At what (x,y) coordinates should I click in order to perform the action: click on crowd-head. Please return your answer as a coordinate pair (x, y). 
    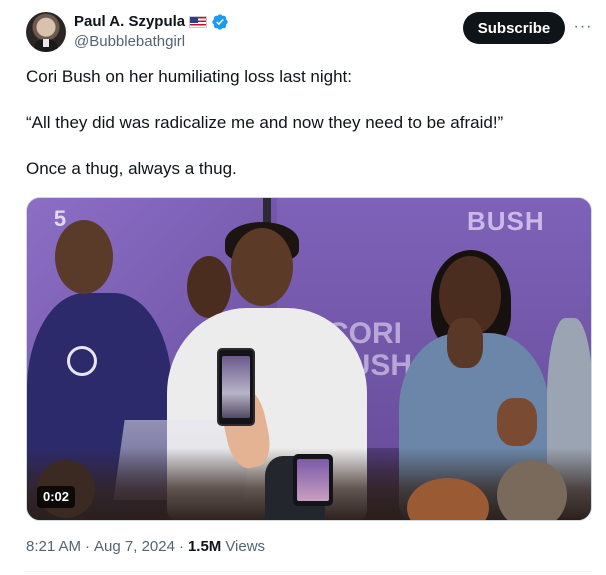
    Looking at the image, I should click on (532, 490).